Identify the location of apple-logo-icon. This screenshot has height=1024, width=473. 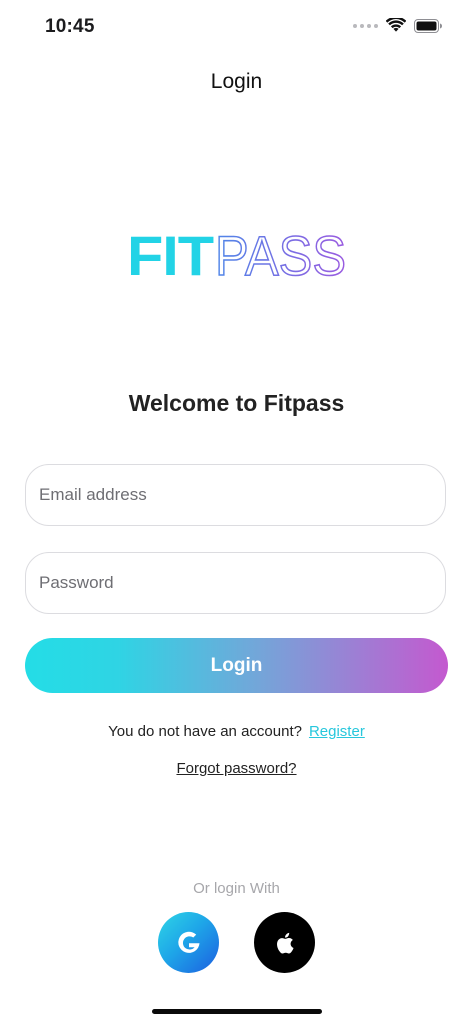
(284, 943).